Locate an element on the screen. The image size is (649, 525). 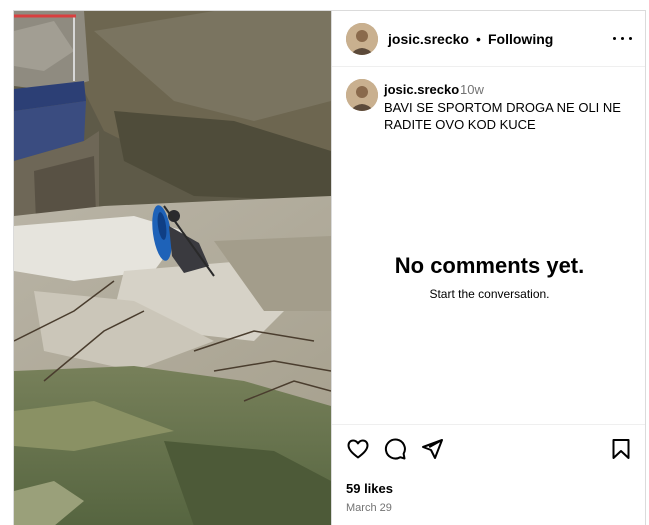
no-comments-title: No comments yet. is located at coordinates (489, 265).